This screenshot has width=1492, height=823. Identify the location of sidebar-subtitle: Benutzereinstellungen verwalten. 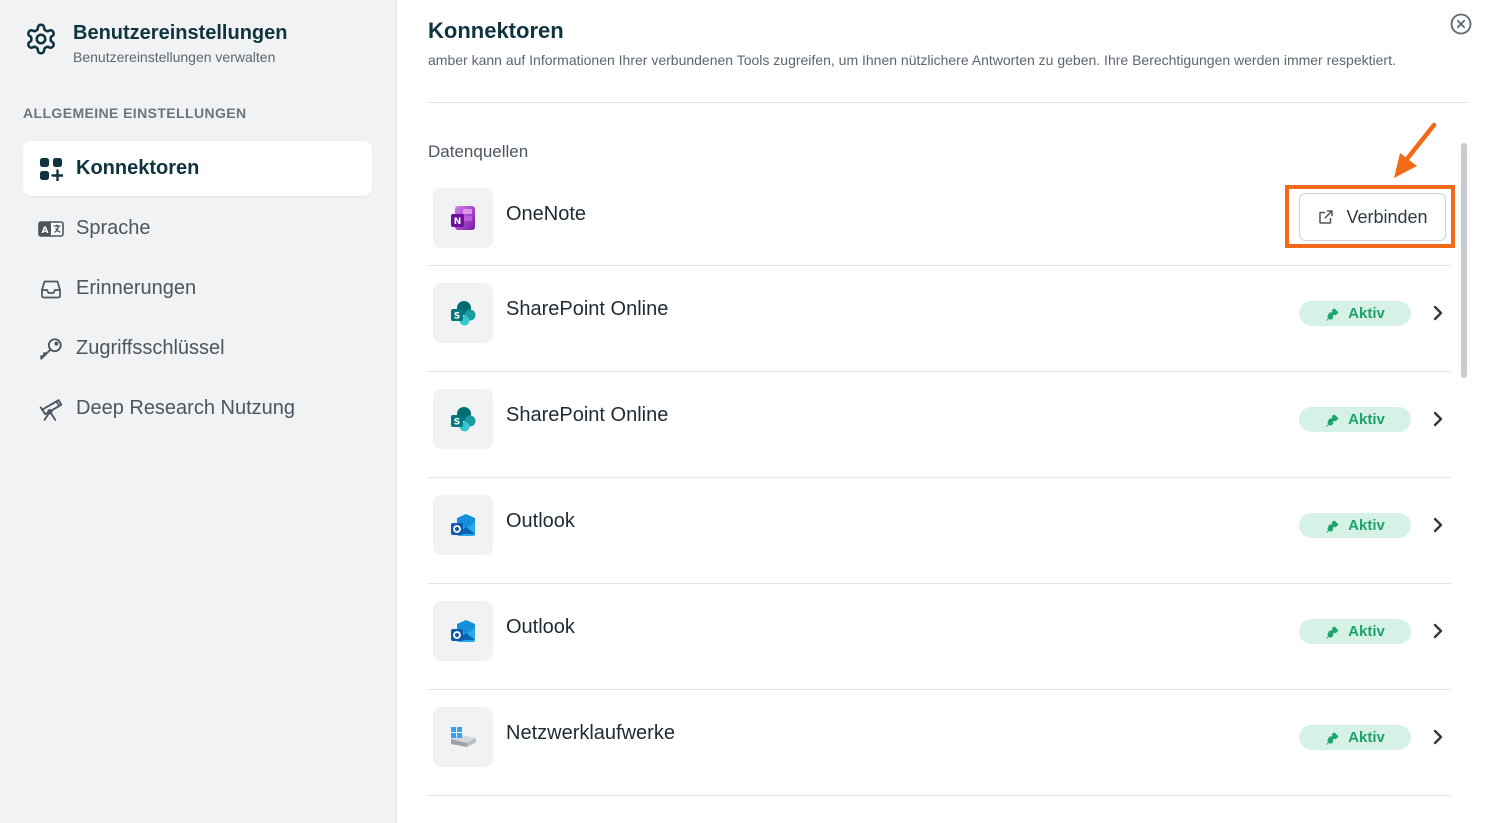
(174, 57).